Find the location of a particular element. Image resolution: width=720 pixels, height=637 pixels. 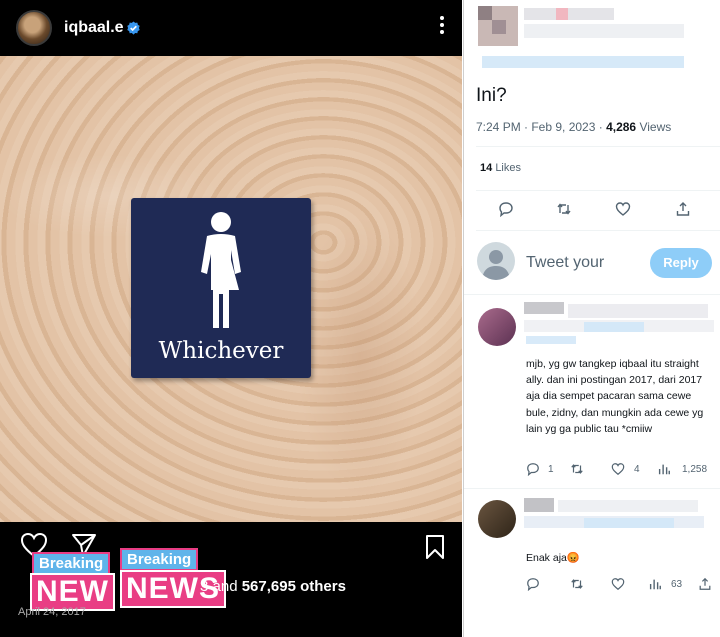

reply-input: Tweet your is located at coordinates (565, 263).